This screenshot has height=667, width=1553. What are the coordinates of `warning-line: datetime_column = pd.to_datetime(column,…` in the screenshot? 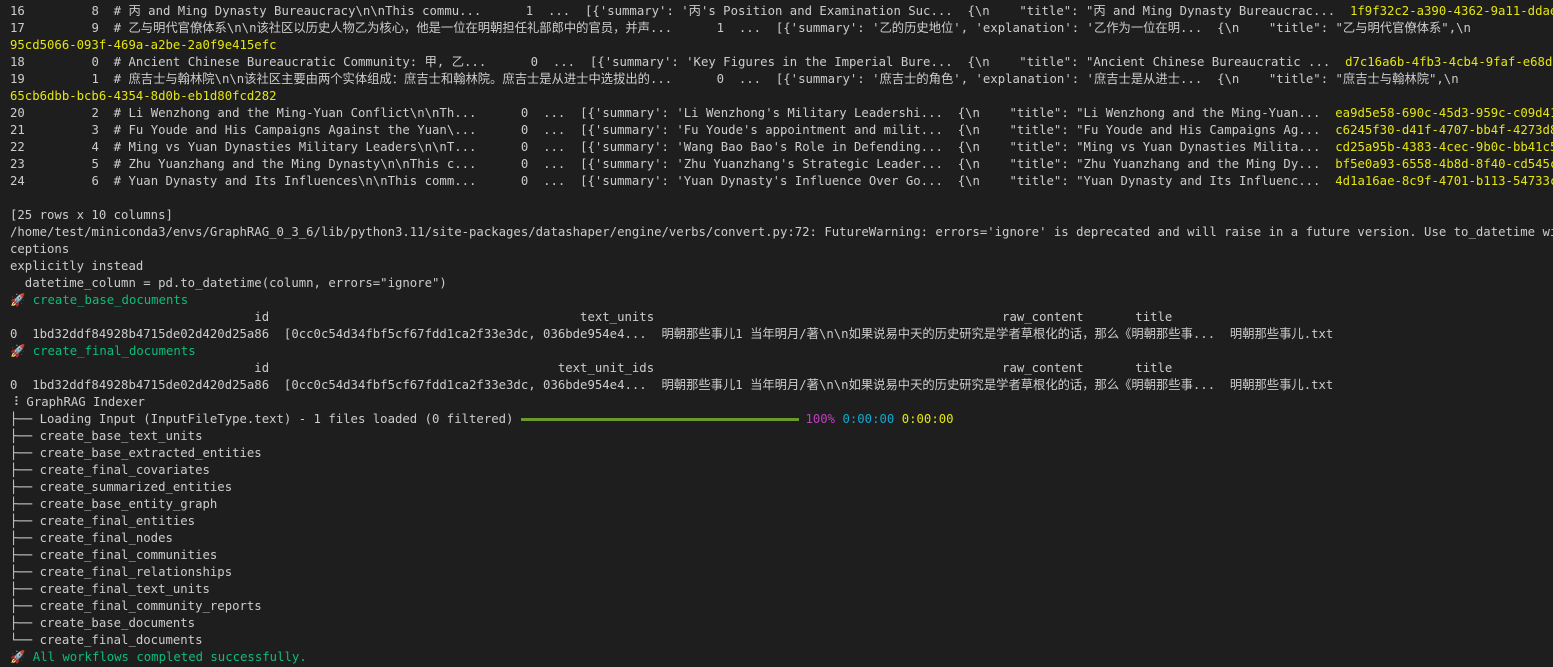 It's located at (228, 283).